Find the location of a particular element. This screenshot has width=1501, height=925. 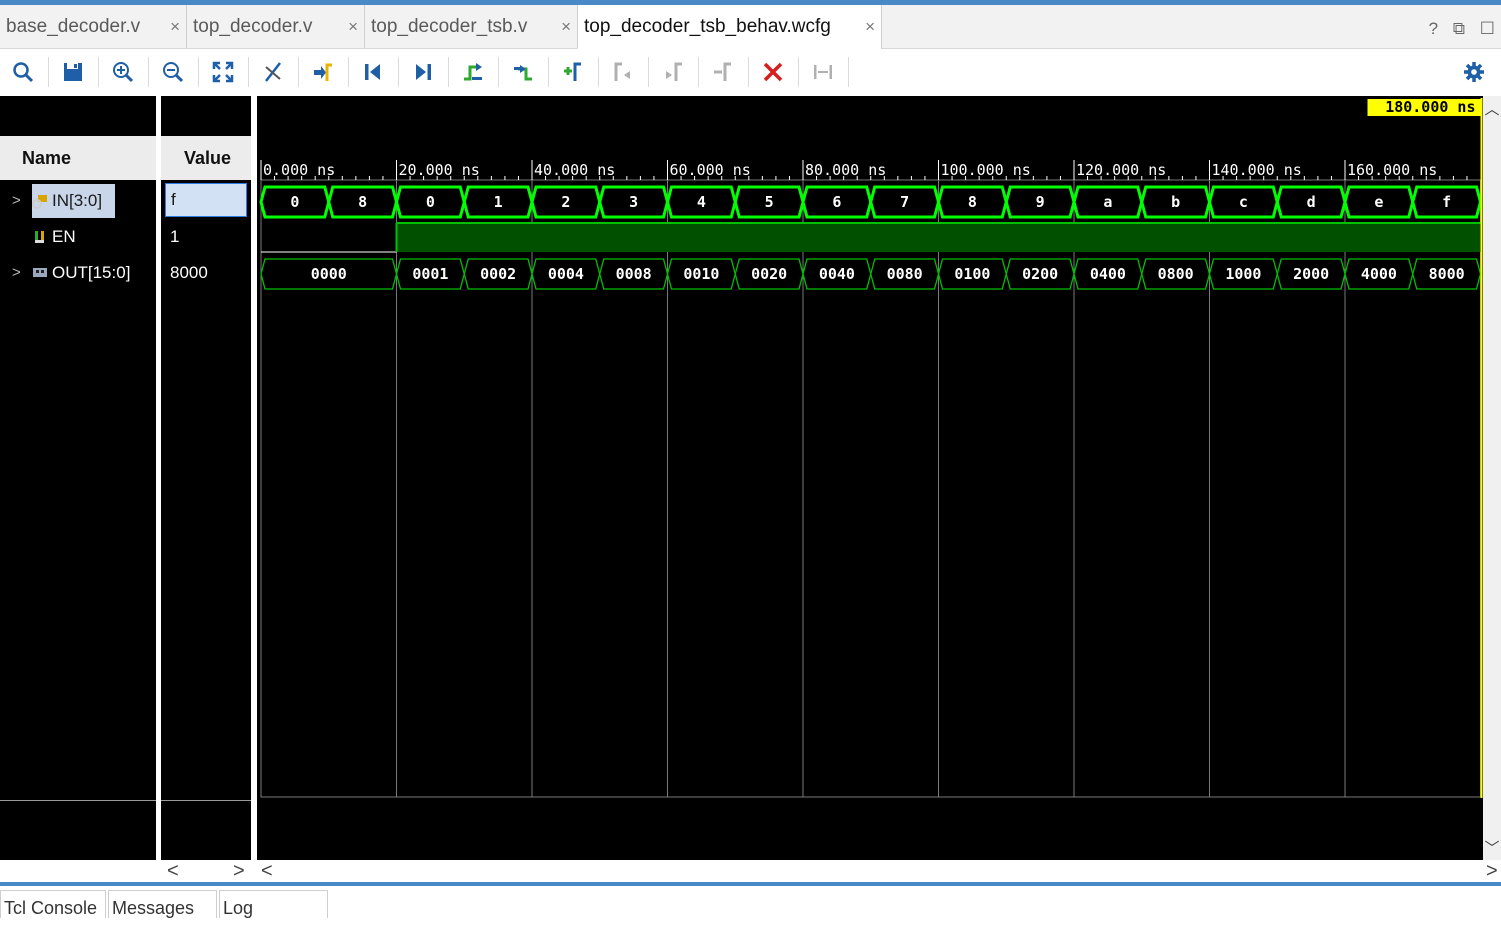

time-tick-label: 80.000 ns is located at coordinates (845, 170).